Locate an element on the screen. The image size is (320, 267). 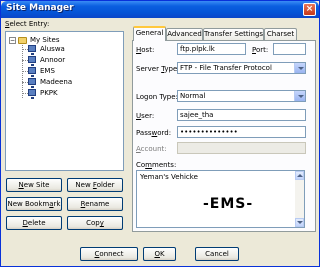
tree-item-madeena: Madeena is located at coordinates (56, 82).